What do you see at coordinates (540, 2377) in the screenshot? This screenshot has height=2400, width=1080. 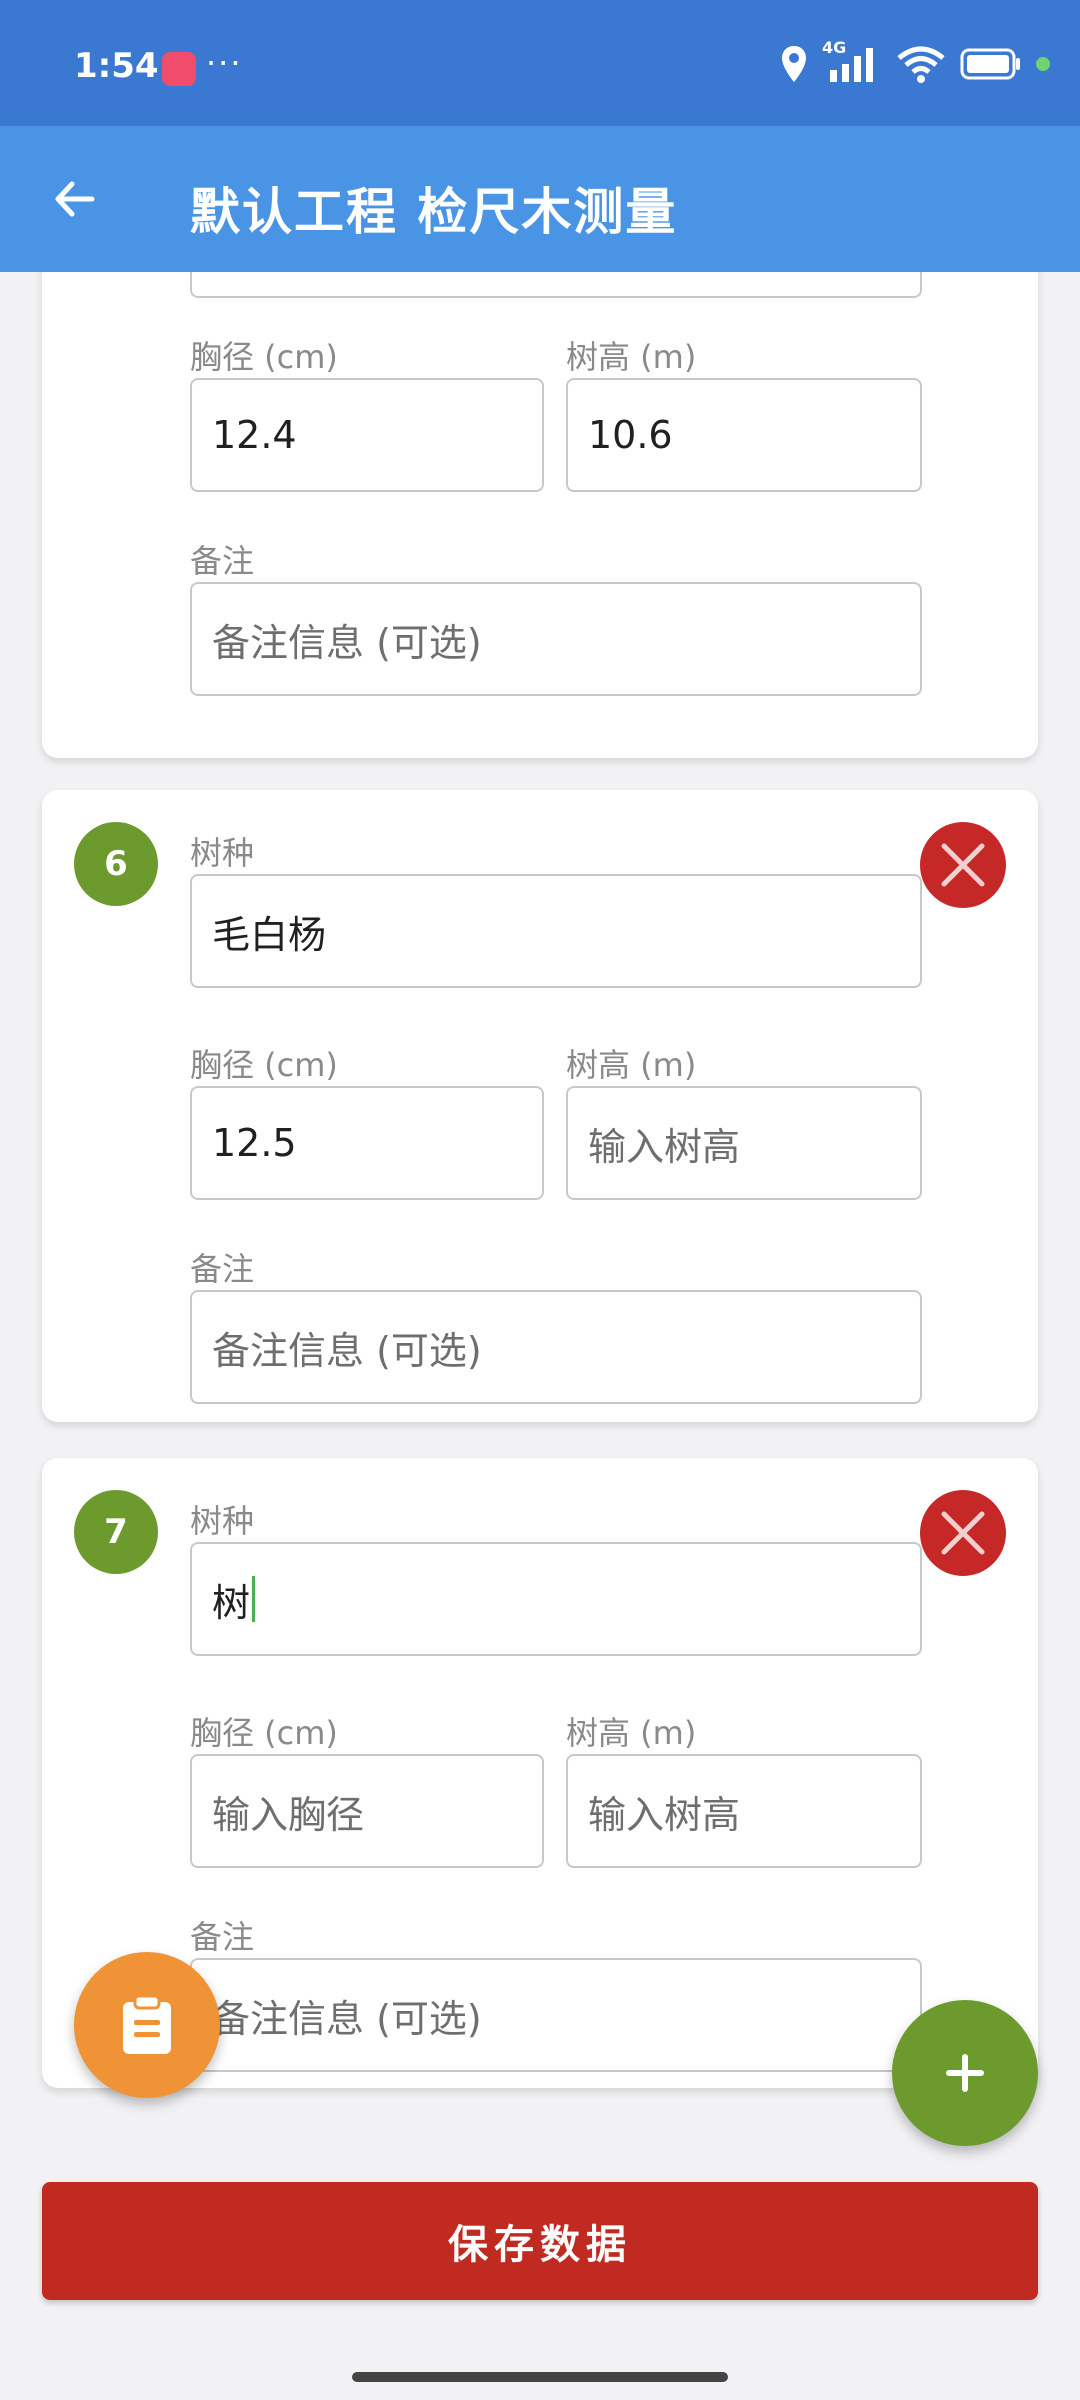 I see `home-indicator` at bounding box center [540, 2377].